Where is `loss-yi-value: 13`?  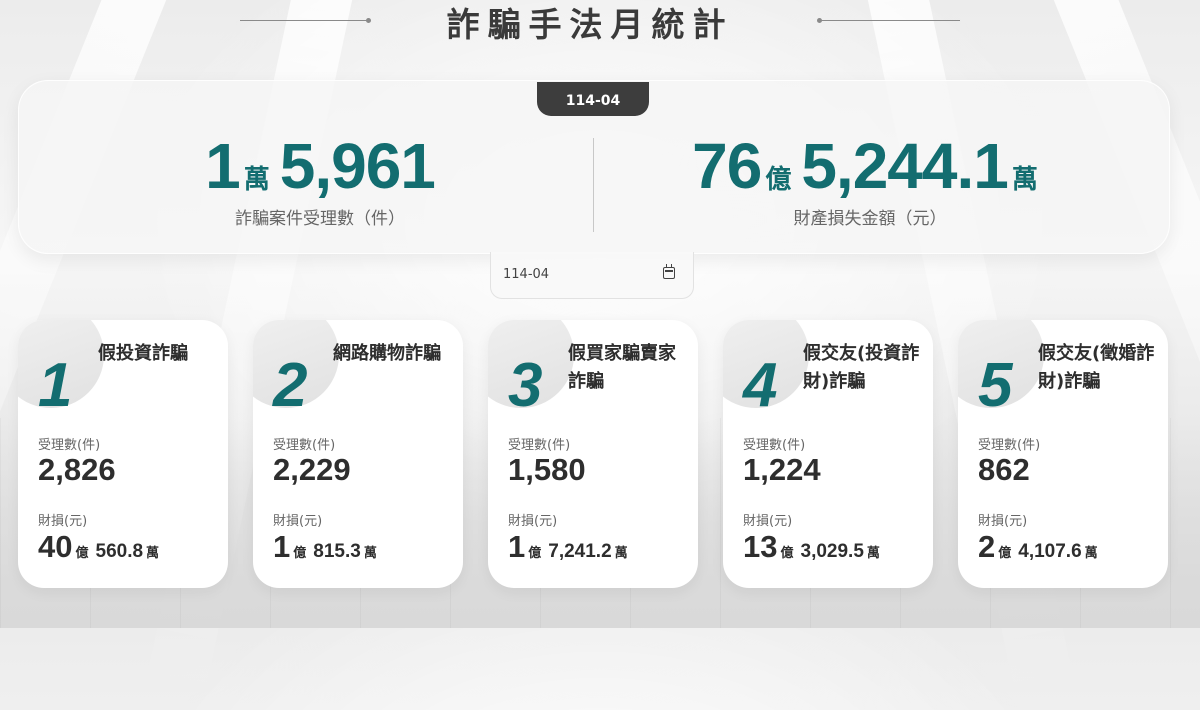
loss-yi-value: 13 is located at coordinates (760, 546).